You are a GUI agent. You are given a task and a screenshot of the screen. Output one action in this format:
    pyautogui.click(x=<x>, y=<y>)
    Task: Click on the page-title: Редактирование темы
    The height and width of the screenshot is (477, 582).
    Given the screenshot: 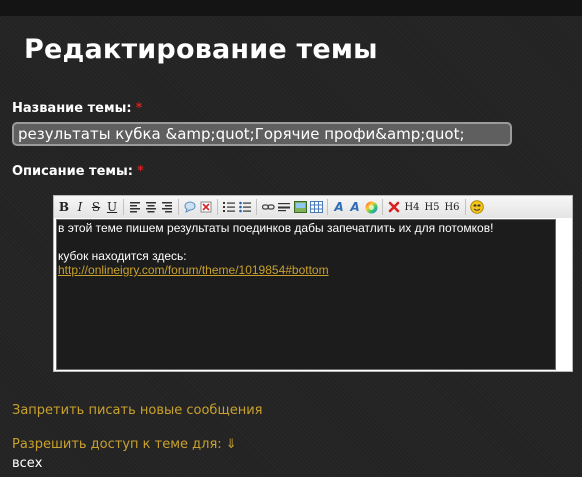 What is the action you would take?
    pyautogui.click(x=201, y=49)
    